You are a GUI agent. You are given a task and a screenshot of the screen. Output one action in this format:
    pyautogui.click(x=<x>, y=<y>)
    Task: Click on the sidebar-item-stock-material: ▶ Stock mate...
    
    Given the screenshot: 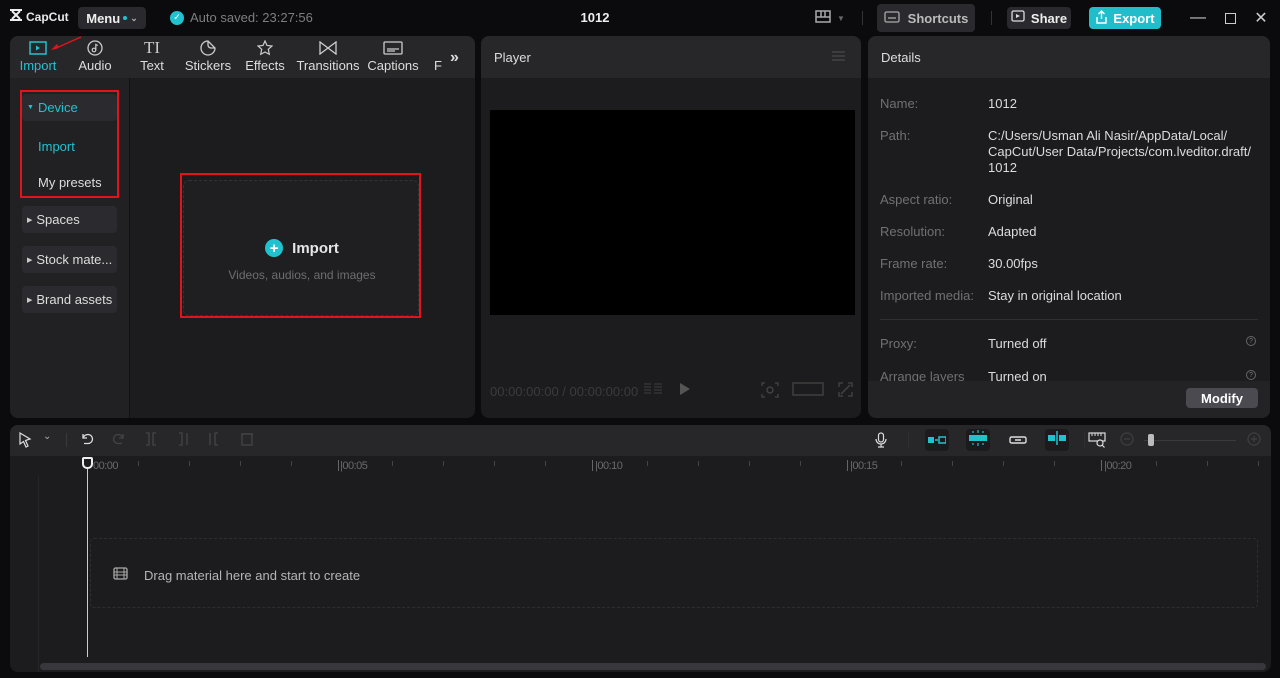 What is the action you would take?
    pyautogui.click(x=69, y=259)
    